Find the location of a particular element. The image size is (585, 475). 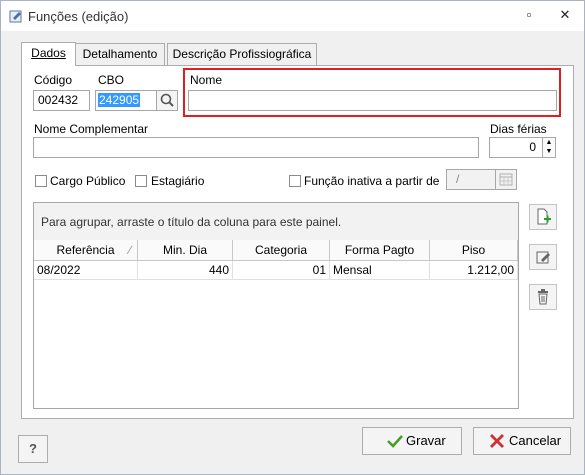

edit-row-button is located at coordinates (543, 257).